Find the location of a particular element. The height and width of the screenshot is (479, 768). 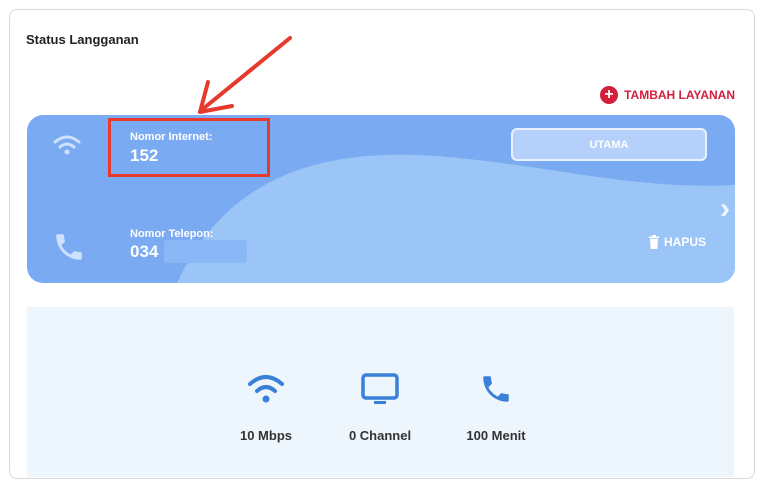

primary-button: UTAMA is located at coordinates (609, 144).